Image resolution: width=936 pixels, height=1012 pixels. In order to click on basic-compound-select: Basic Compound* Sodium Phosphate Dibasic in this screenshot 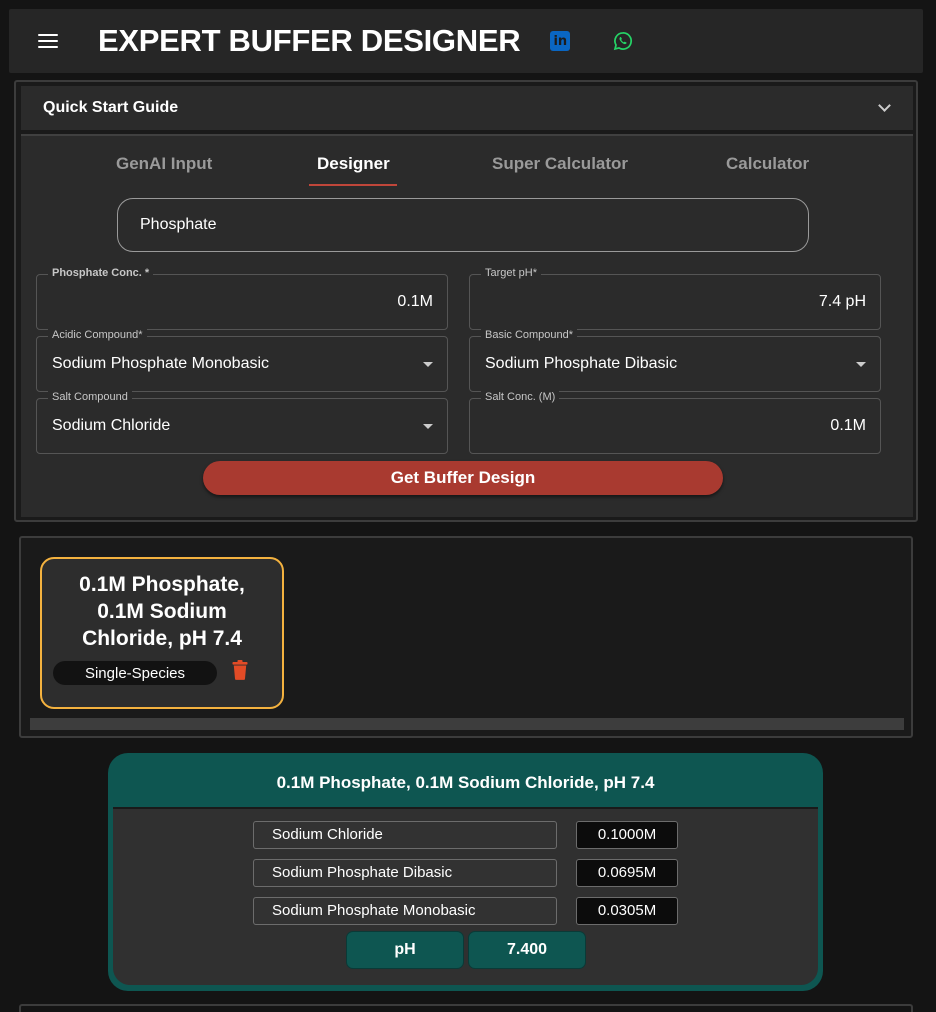, I will do `click(675, 360)`.